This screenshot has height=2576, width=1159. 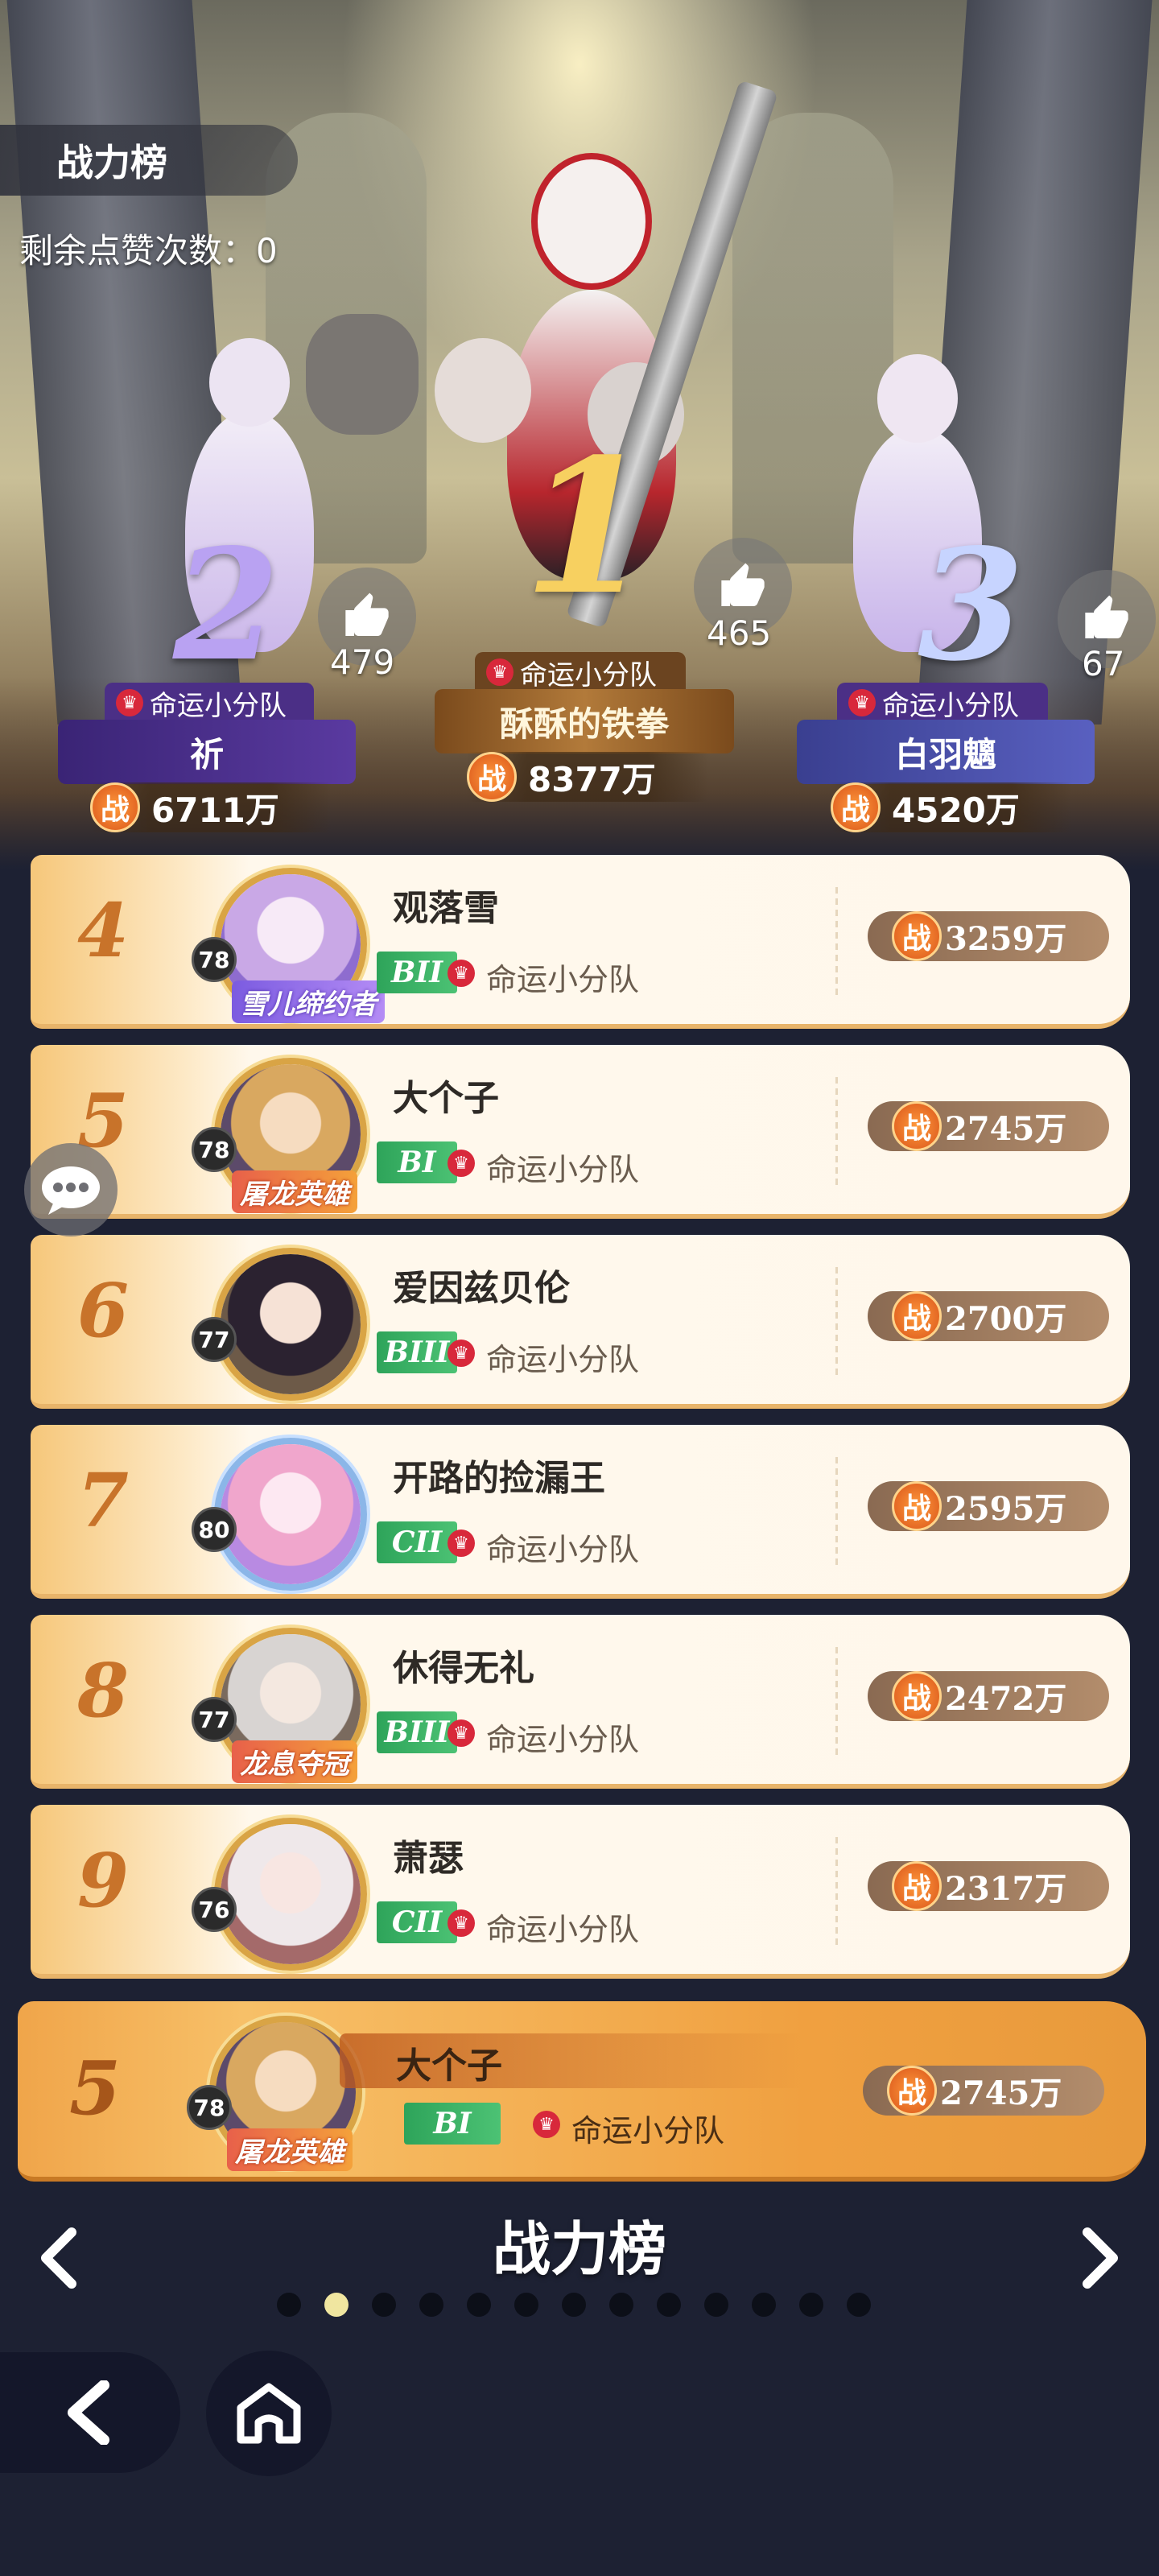 What do you see at coordinates (592, 779) in the screenshot?
I see `power-value: 8377万` at bounding box center [592, 779].